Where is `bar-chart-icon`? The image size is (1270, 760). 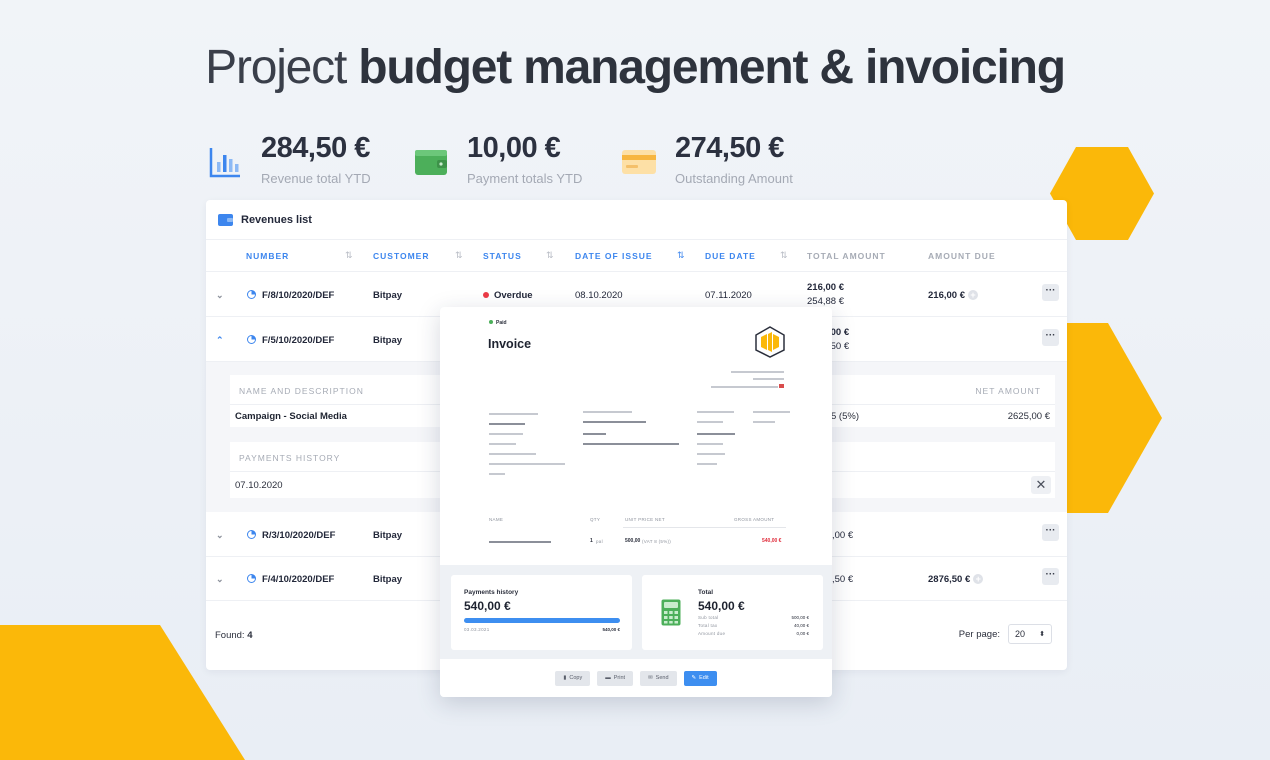 bar-chart-icon is located at coordinates (225, 162).